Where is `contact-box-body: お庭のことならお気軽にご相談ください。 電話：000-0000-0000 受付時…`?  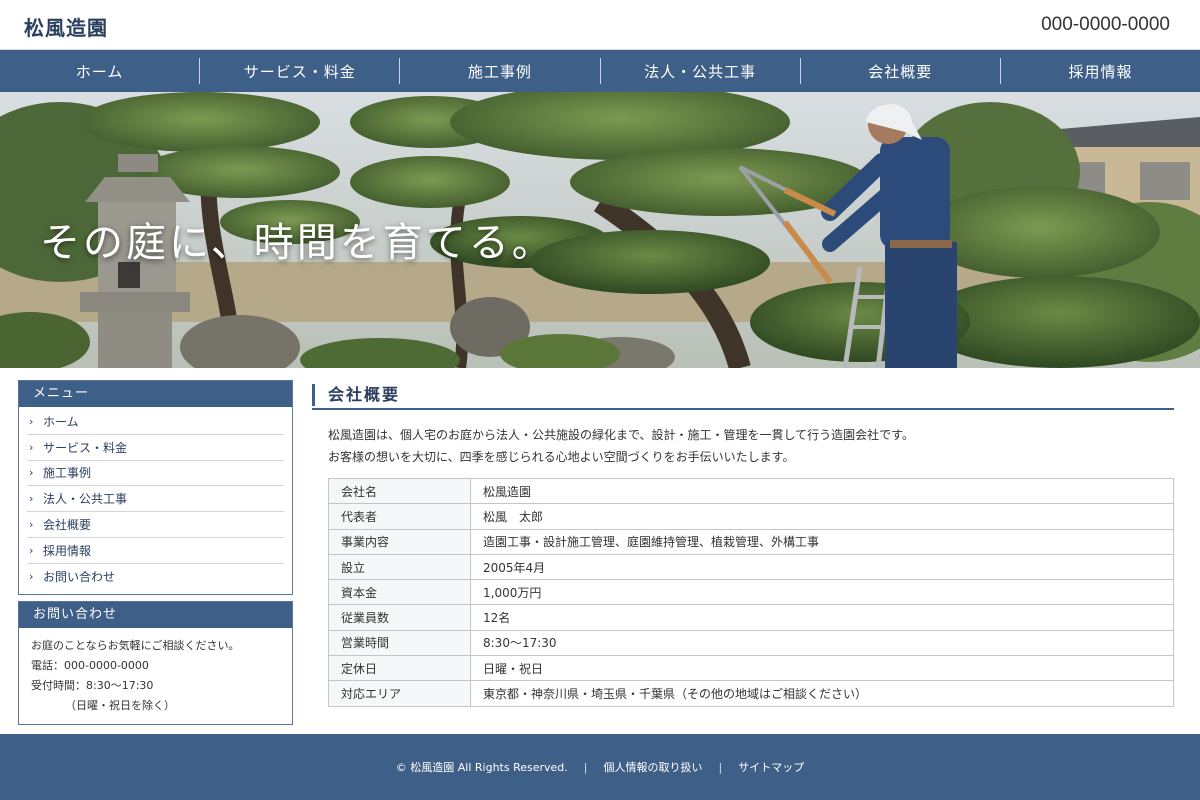
contact-box-body: お庭のことならお気軽にご相談ください。 電話：000-0000-0000 受付時… is located at coordinates (155, 676).